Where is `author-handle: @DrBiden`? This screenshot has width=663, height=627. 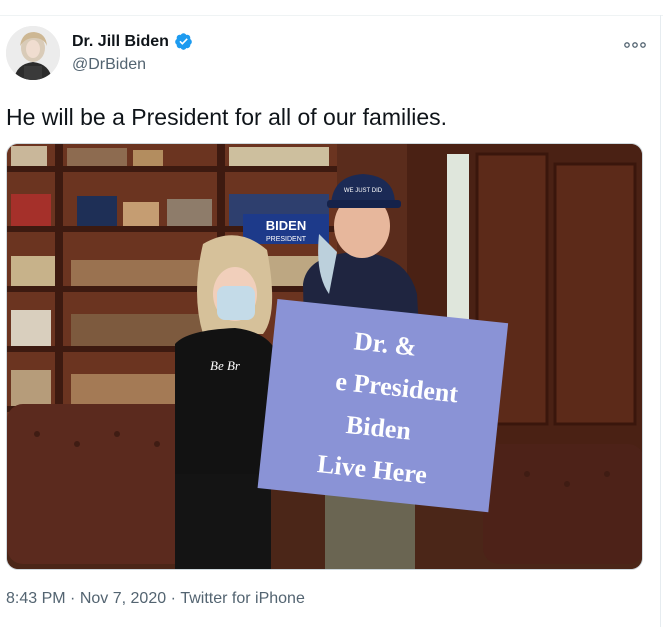
author-handle: @DrBiden is located at coordinates (132, 65).